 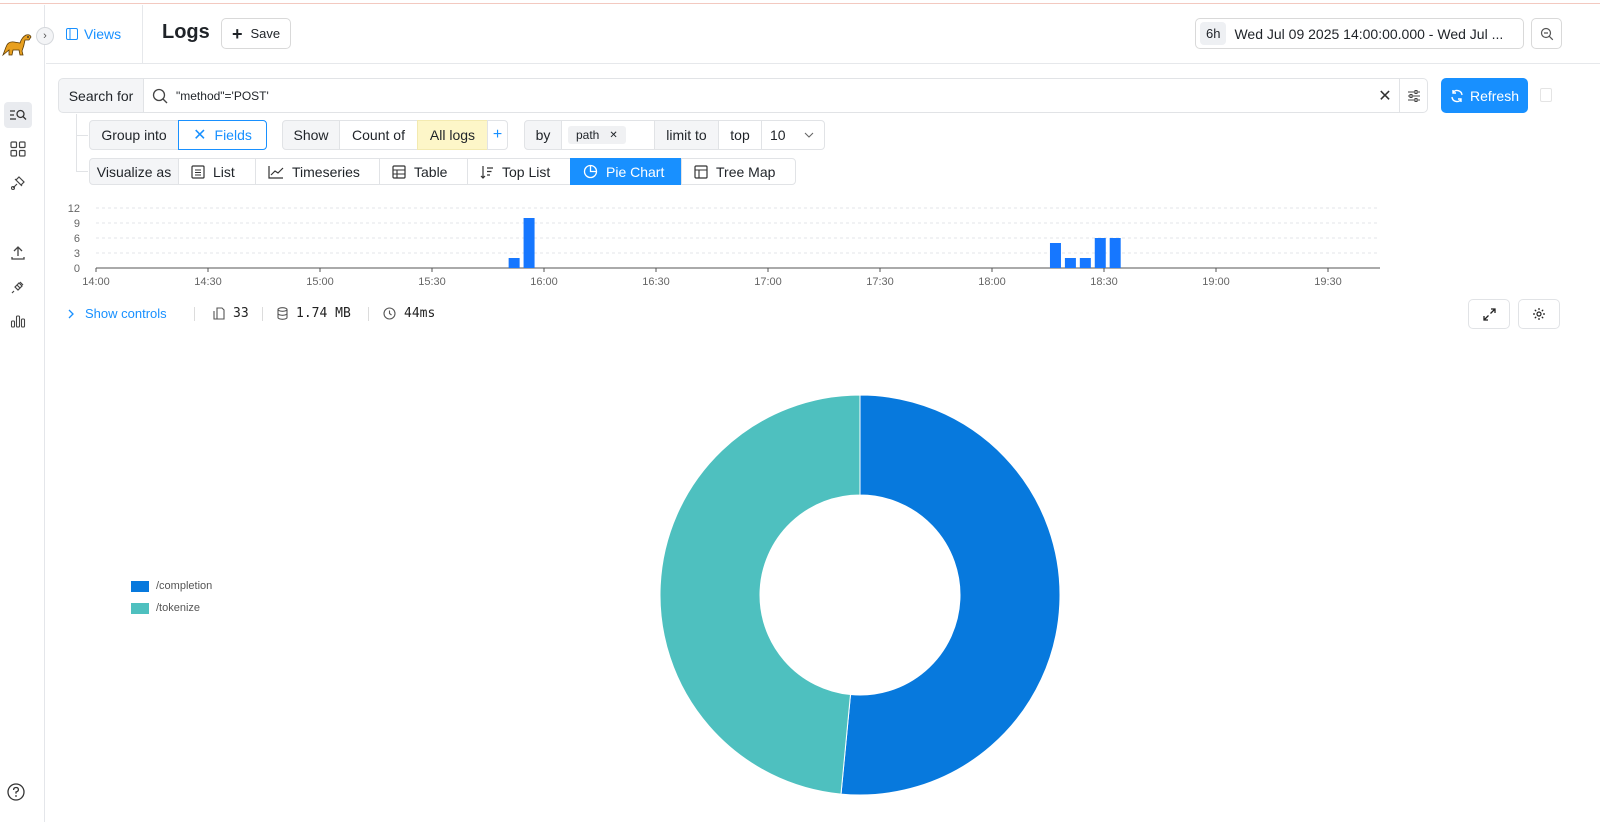 I want to click on legend-label: /tokenize, so click(x=178, y=608).